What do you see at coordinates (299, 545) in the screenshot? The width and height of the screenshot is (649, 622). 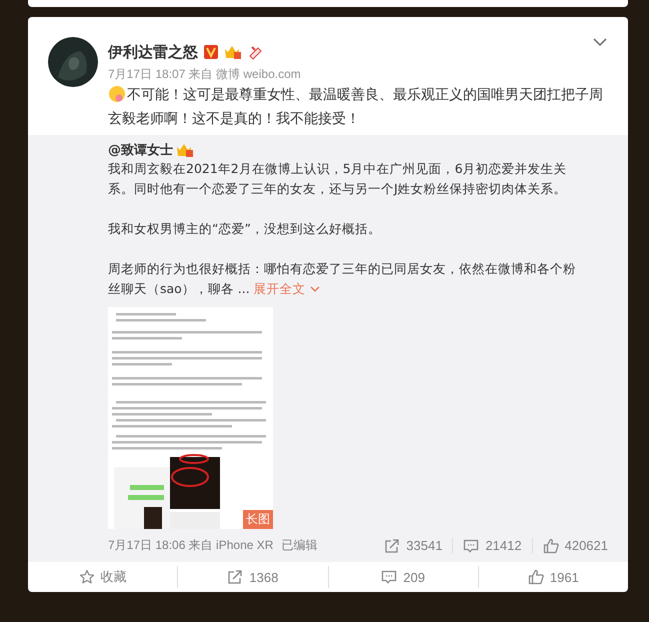 I see `edited-label: 已编辑` at bounding box center [299, 545].